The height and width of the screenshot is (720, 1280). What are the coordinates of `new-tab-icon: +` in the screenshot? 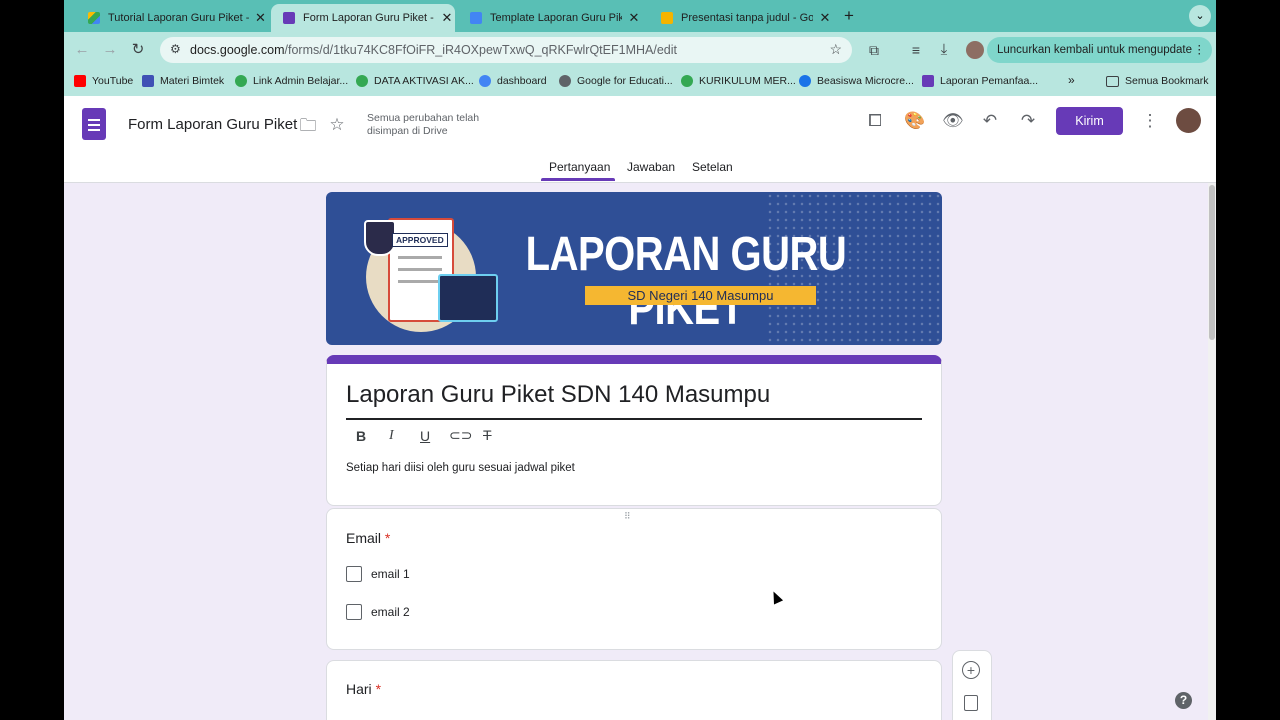 It's located at (849, 16).